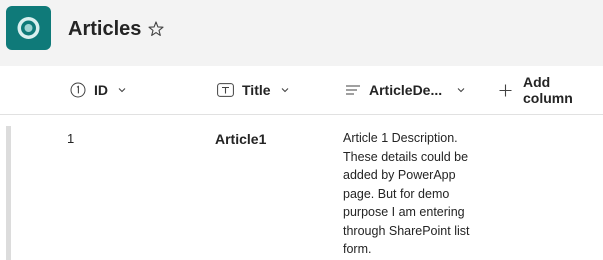 The height and width of the screenshot is (260, 603). I want to click on multiline-text-icon, so click(353, 90).